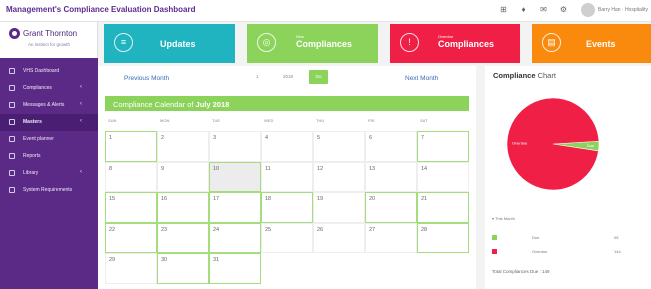 The image size is (651, 289). Describe the element at coordinates (257, 76) in the screenshot. I see `month-select: 1` at that location.